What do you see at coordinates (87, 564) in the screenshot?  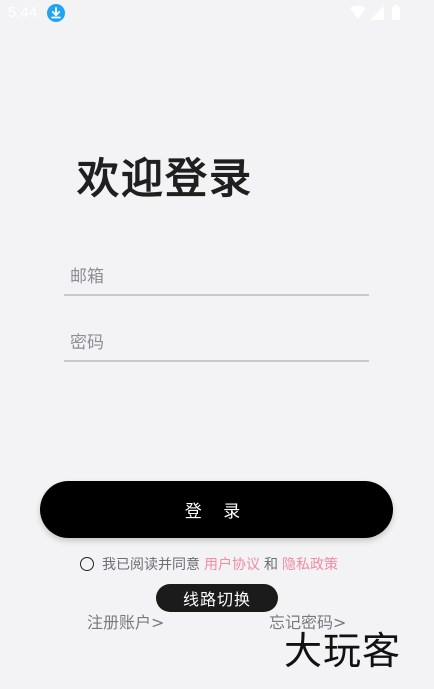 I see `agree-radio` at bounding box center [87, 564].